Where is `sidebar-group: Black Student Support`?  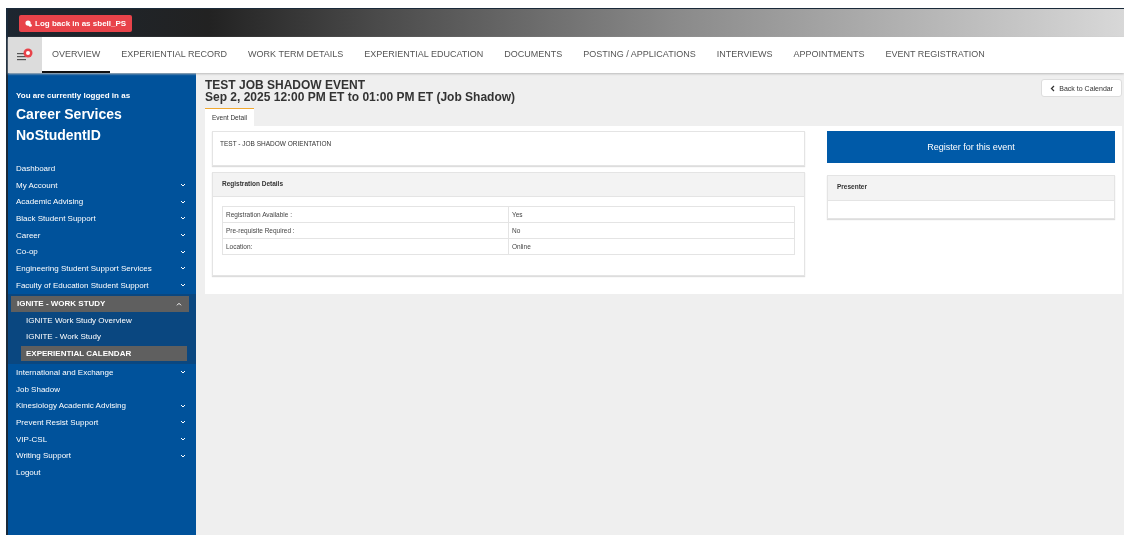
sidebar-group: Black Student Support is located at coordinates (102, 218).